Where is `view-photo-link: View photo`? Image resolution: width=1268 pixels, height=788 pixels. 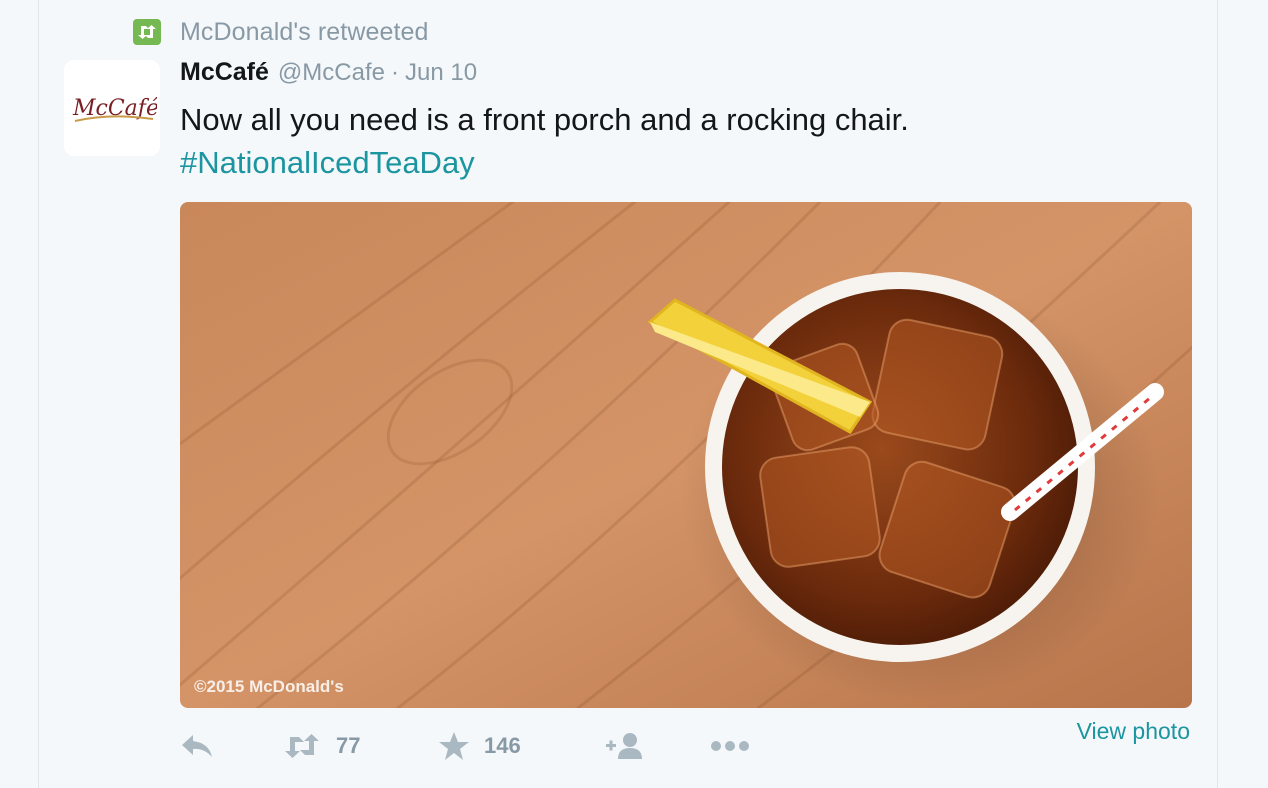 view-photo-link: View photo is located at coordinates (1133, 731).